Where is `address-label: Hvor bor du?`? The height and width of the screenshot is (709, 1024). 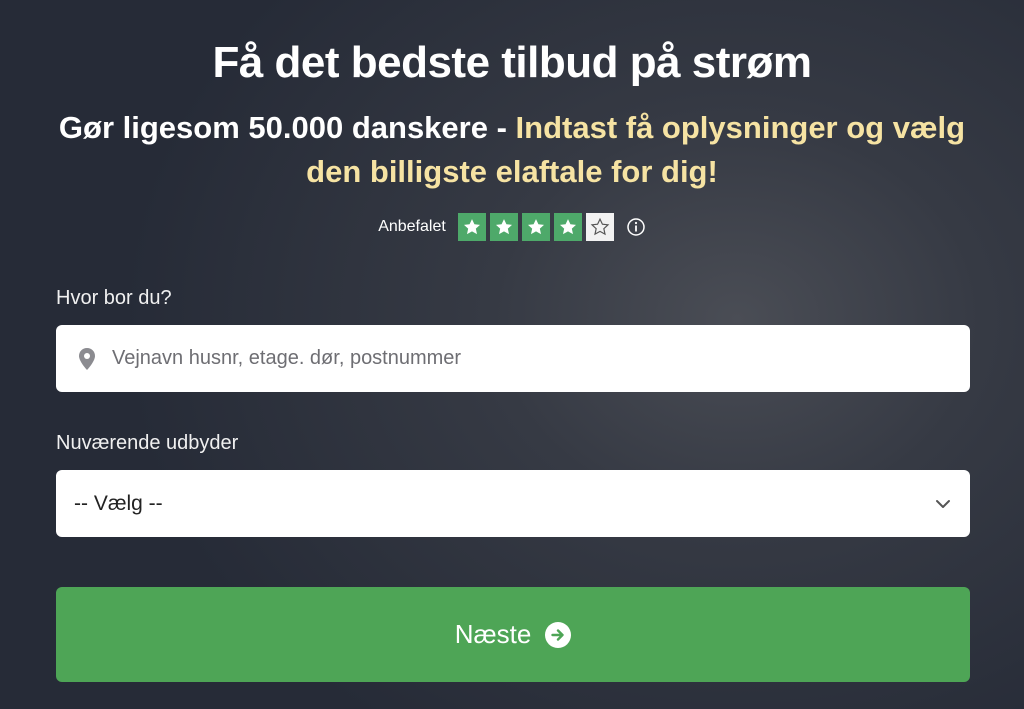
address-label: Hvor bor du? is located at coordinates (114, 298).